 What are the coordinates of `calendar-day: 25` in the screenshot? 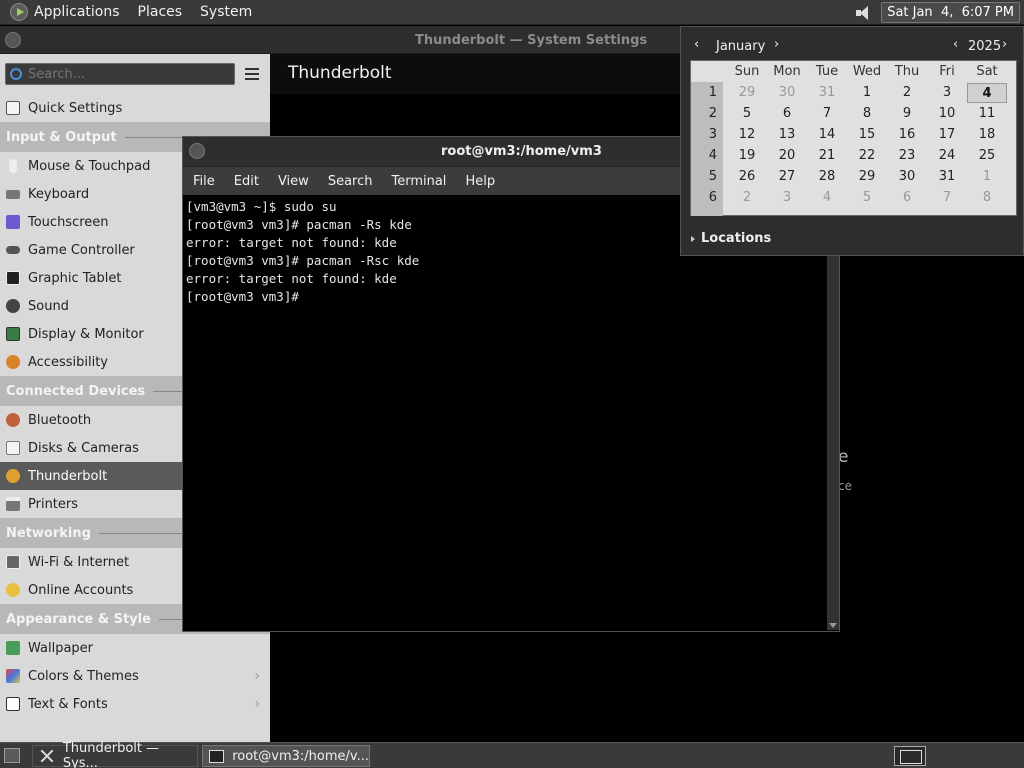 It's located at (987, 156).